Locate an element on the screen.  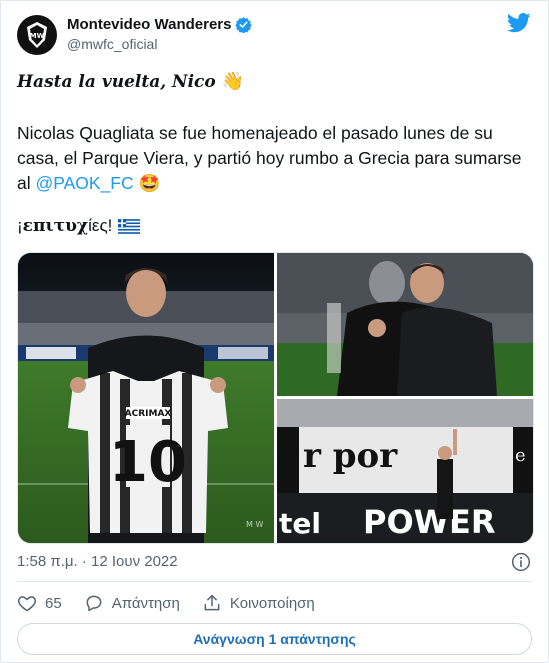
embrace-image is located at coordinates (405, 324).